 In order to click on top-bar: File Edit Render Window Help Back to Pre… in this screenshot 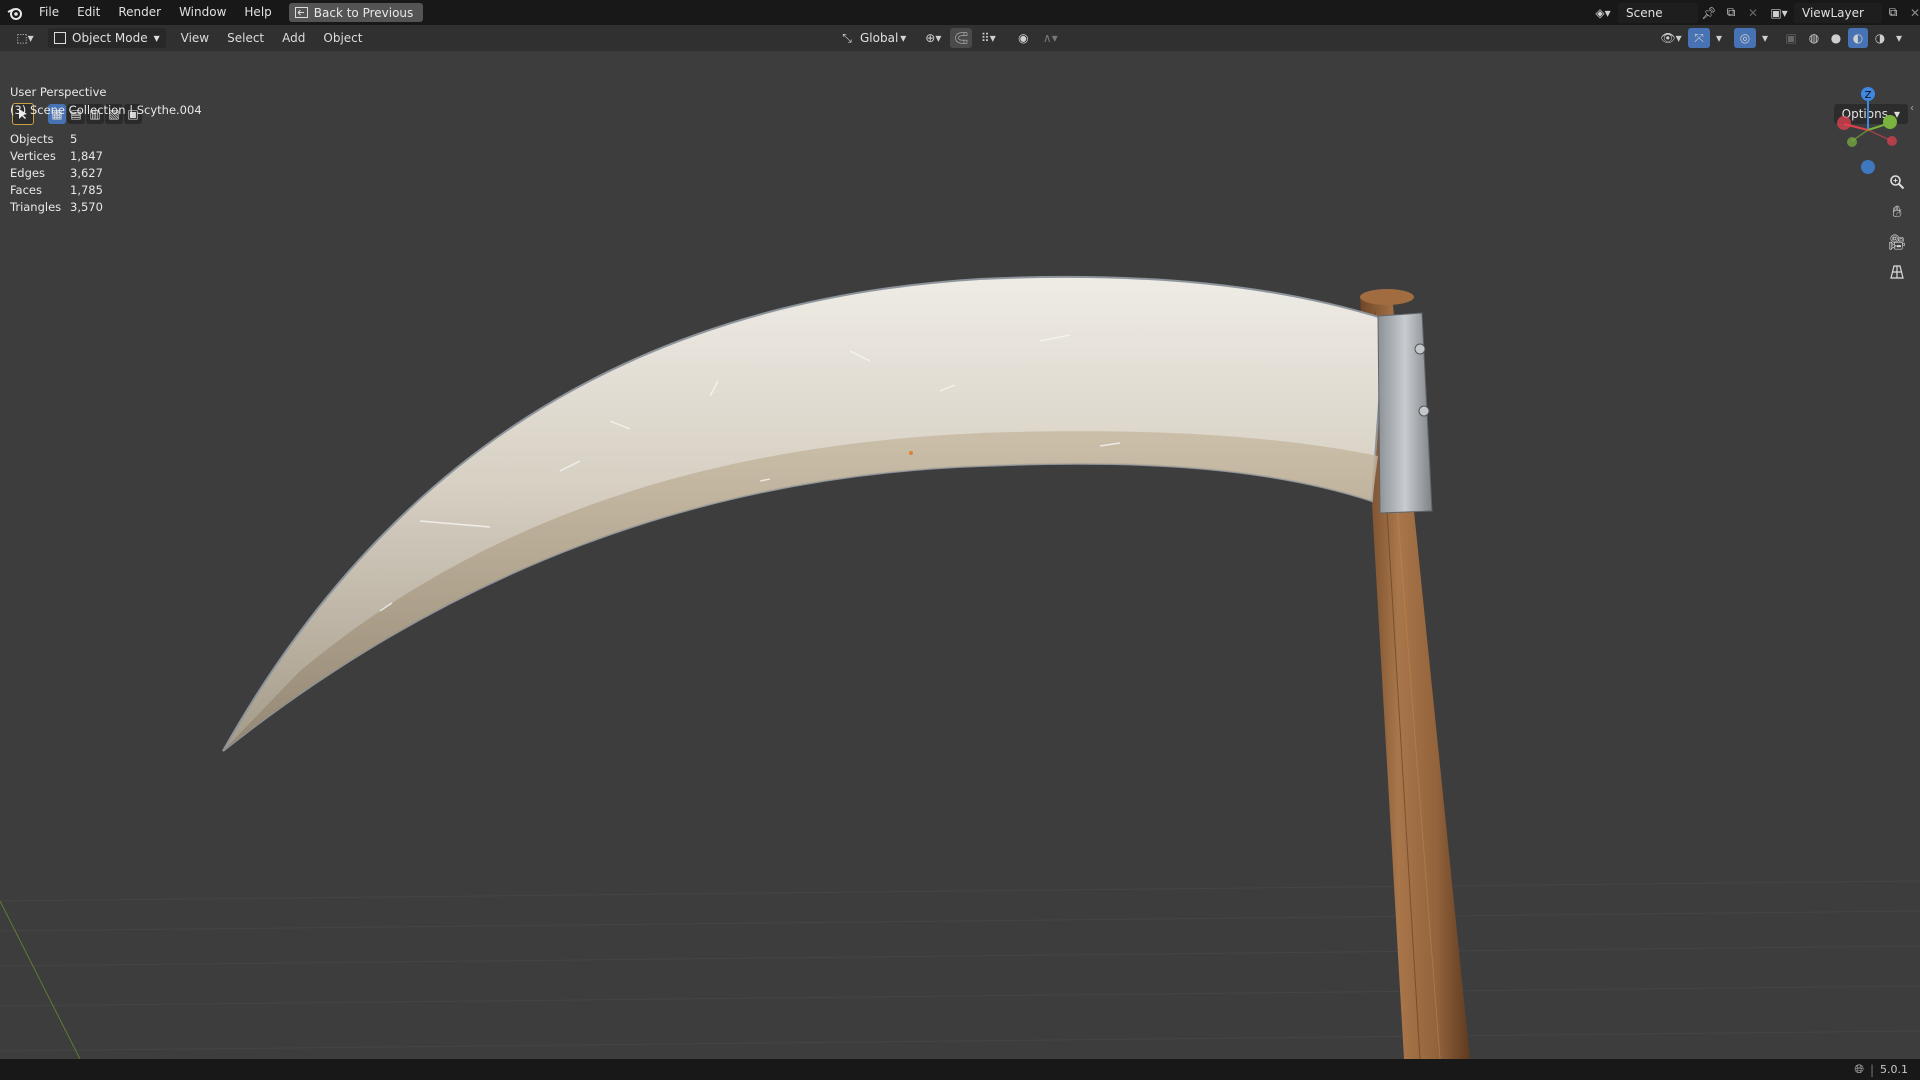, I will do `click(960, 12)`.